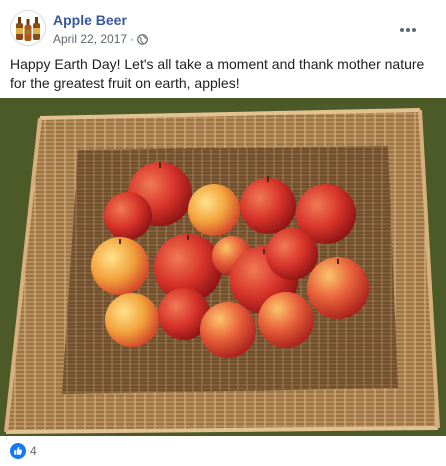  Describe the element at coordinates (28, 28) in the screenshot. I see `page-avatar` at that location.